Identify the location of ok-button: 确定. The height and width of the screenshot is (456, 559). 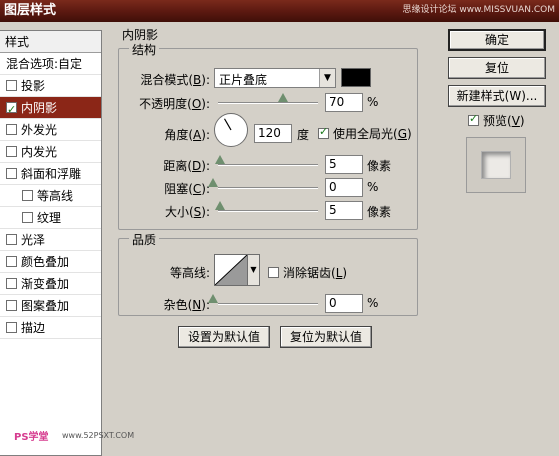
(497, 40).